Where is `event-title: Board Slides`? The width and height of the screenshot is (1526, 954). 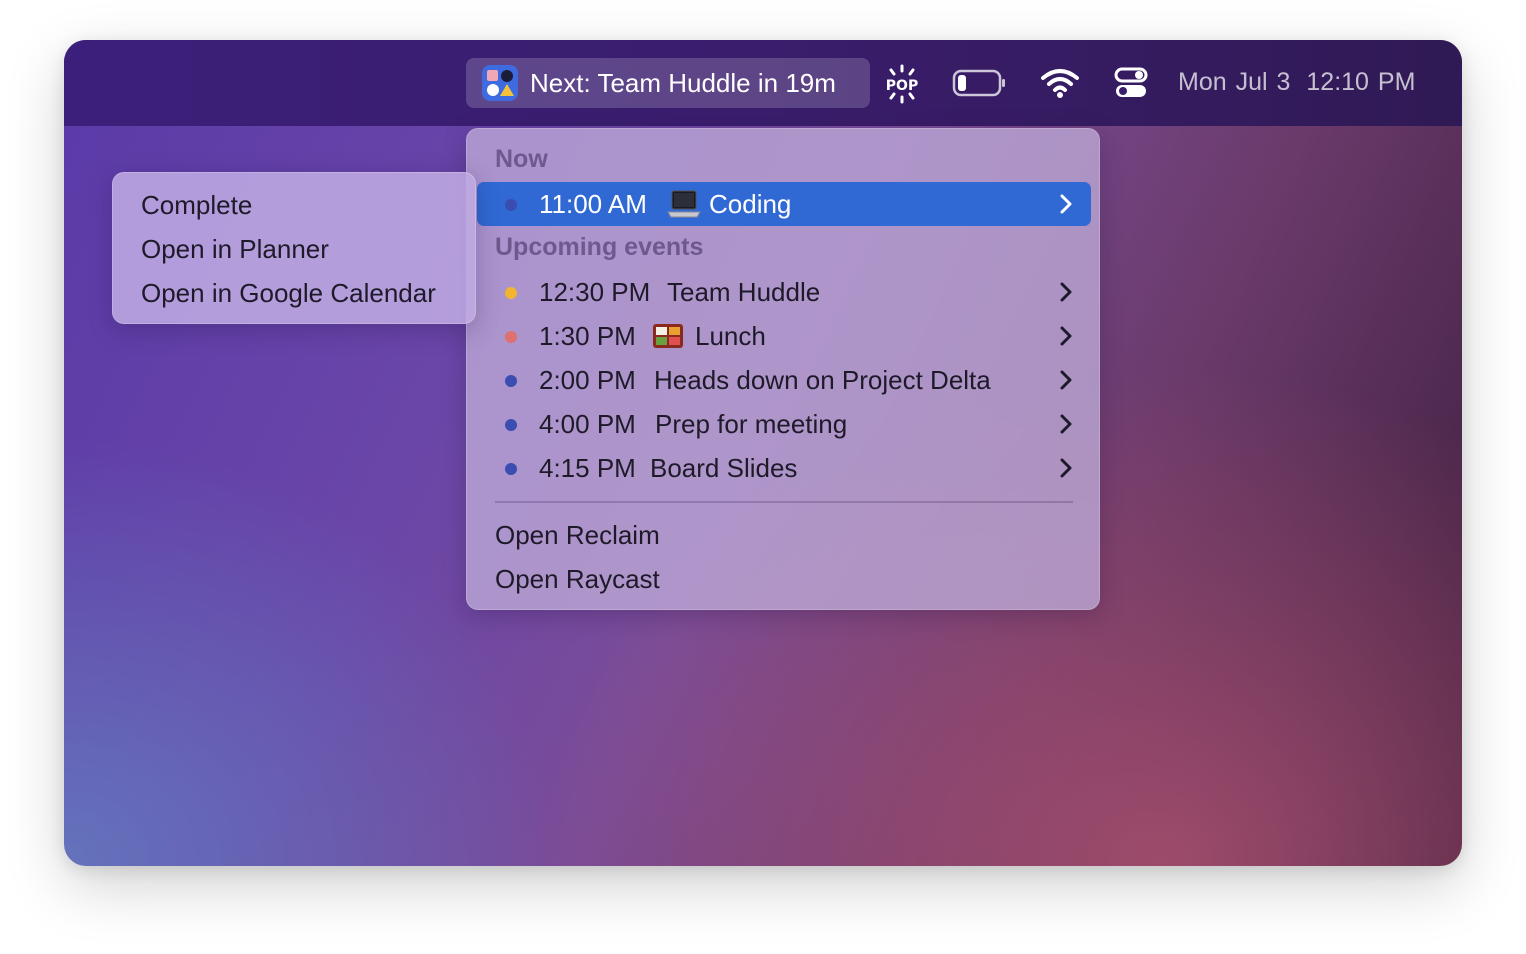
event-title: Board Slides is located at coordinates (724, 468).